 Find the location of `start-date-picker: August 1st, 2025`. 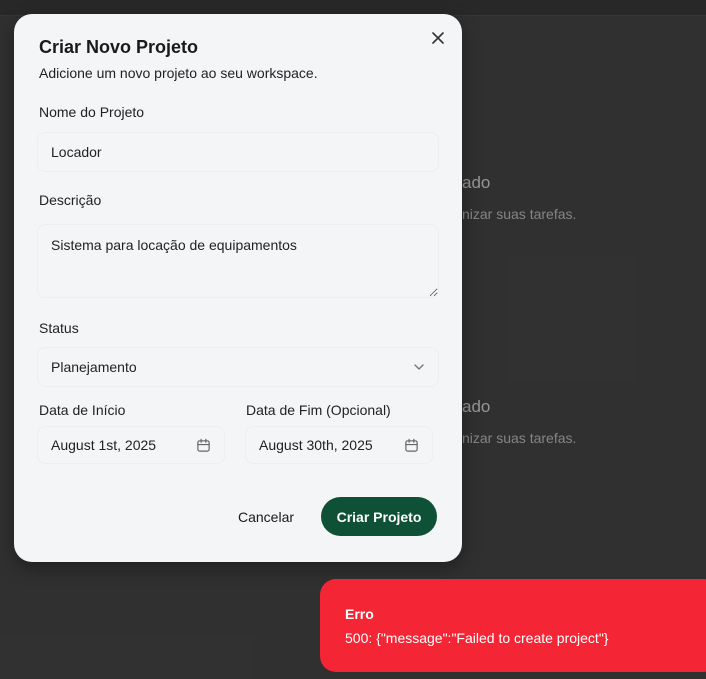

start-date-picker: August 1st, 2025 is located at coordinates (131, 445).